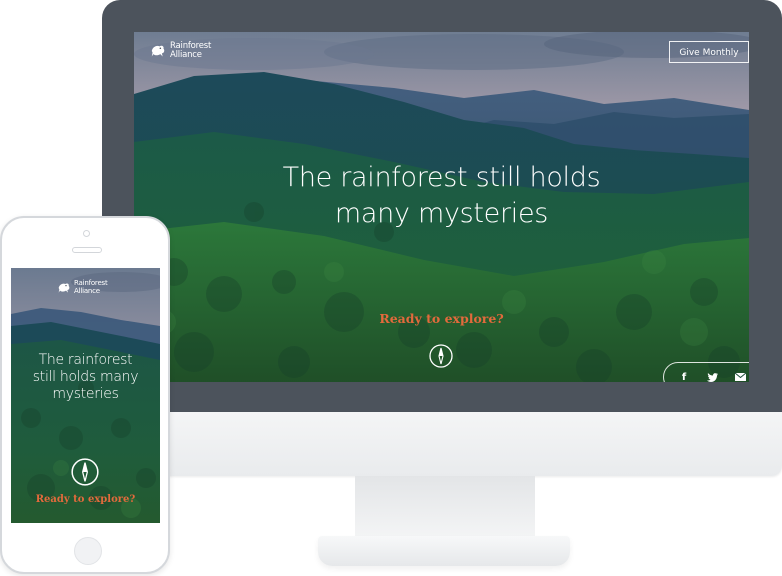 The image size is (782, 576). I want to click on ready-to-explore-link: Ready to explore?, so click(441, 318).